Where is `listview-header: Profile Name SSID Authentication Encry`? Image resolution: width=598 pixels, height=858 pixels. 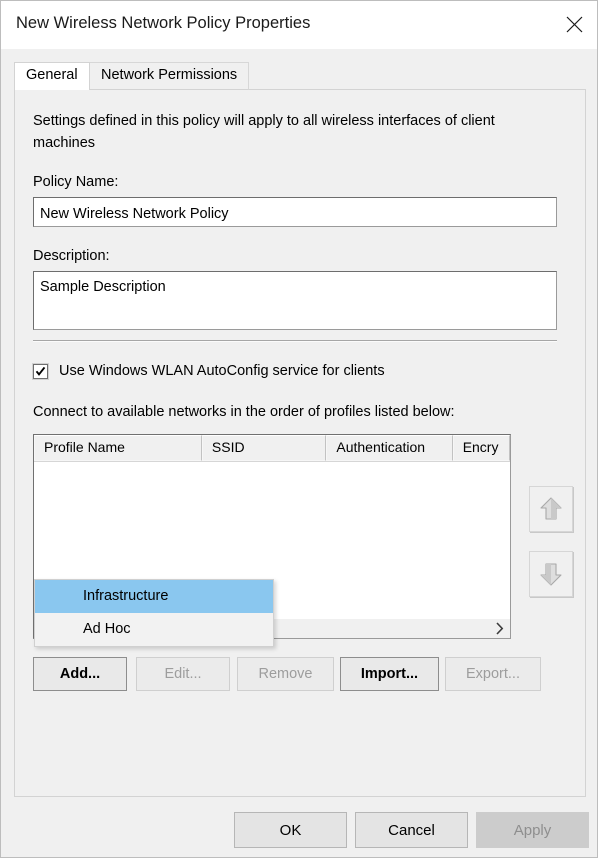
listview-header: Profile Name SSID Authentication Encry is located at coordinates (272, 448).